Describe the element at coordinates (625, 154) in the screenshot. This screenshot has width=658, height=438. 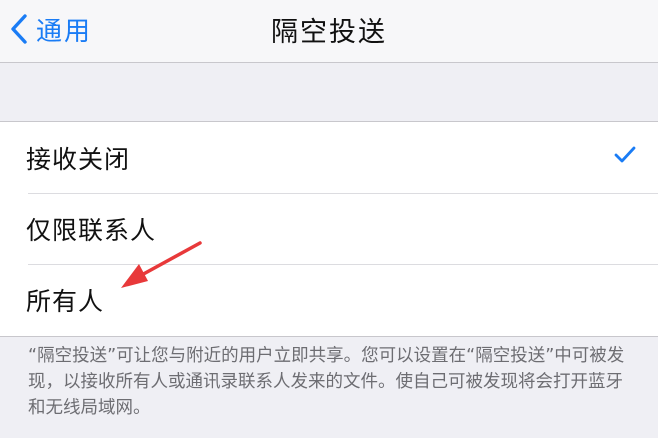
I see `checkmark-icon` at that location.